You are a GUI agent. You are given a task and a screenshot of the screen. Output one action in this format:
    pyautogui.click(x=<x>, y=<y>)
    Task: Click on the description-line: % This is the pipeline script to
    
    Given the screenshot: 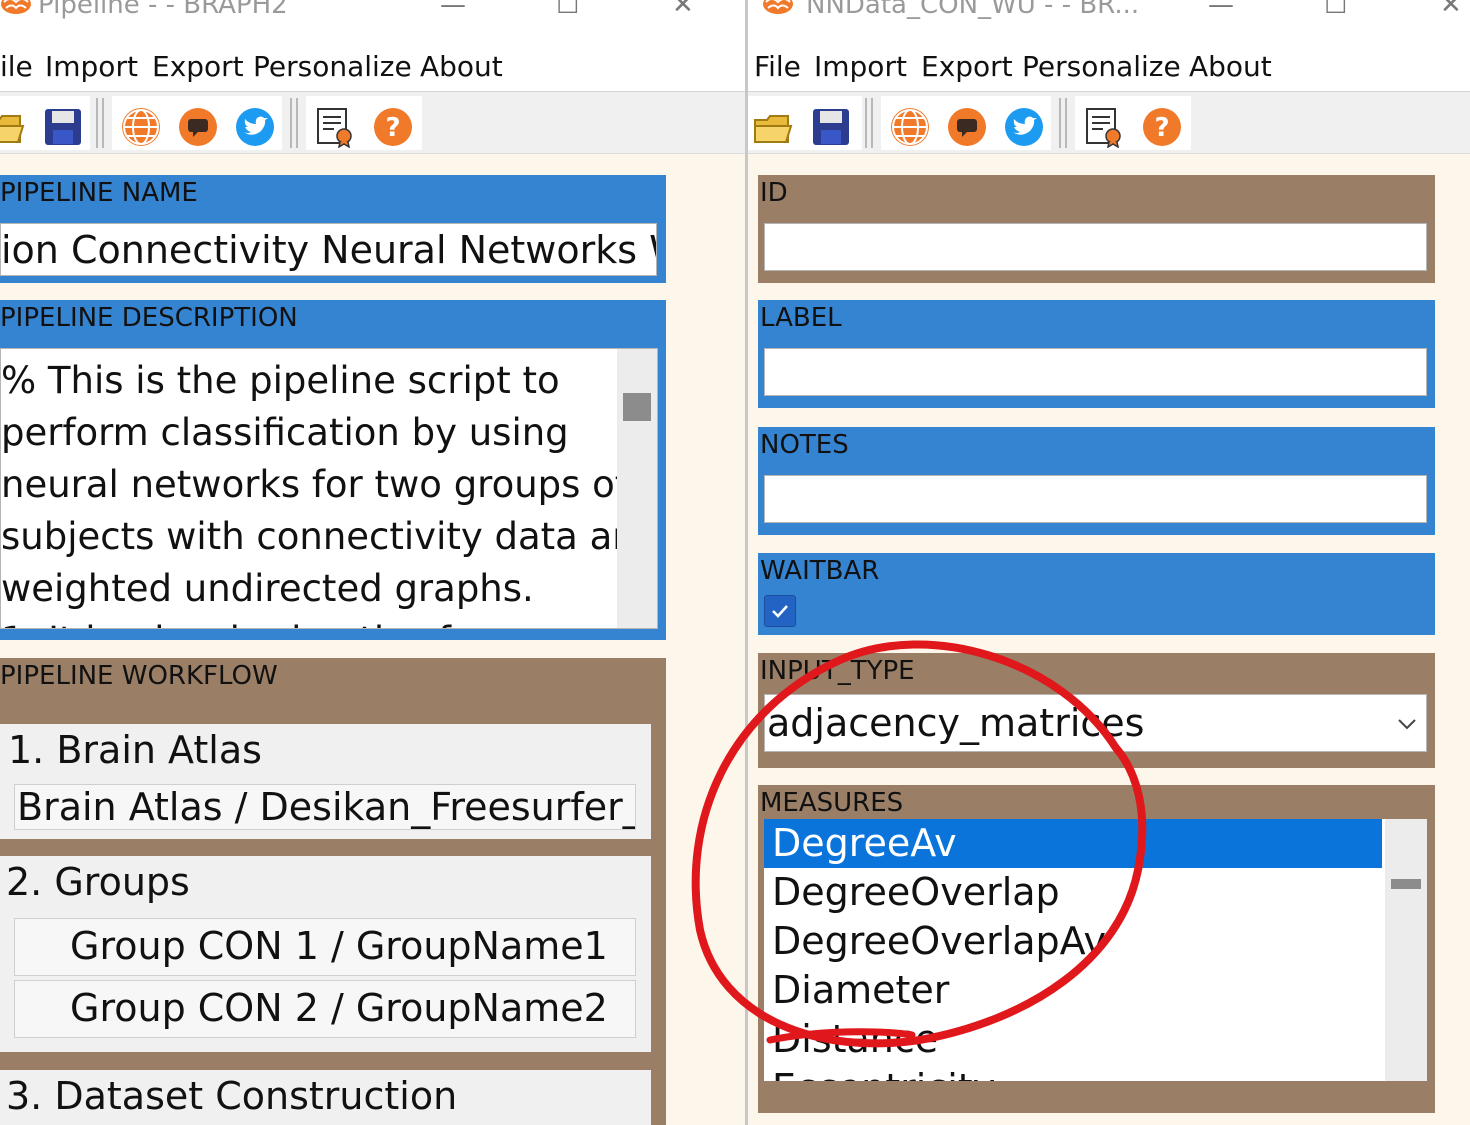 What is the action you would take?
    pyautogui.click(x=280, y=380)
    